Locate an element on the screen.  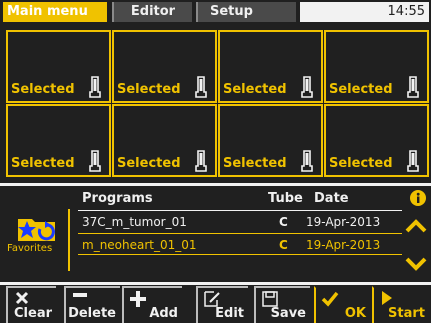
position-slot-7: Selected is located at coordinates (270, 140).